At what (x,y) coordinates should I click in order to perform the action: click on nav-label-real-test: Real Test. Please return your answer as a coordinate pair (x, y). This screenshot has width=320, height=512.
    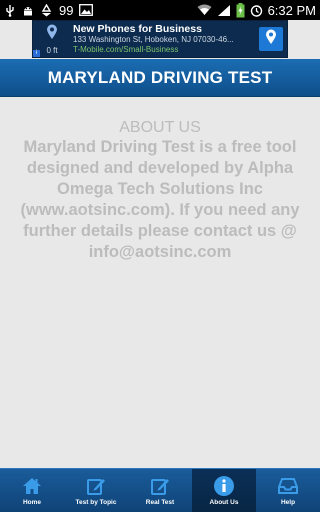
    Looking at the image, I should click on (160, 502).